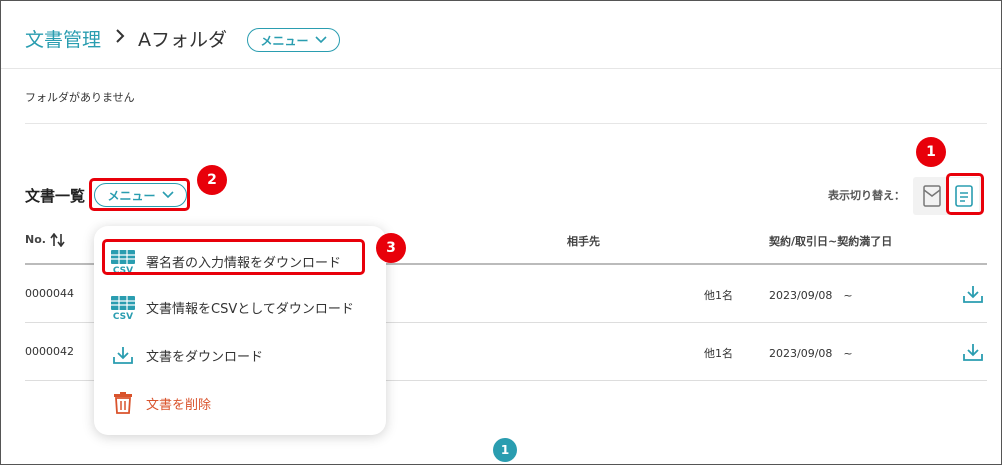 The width and height of the screenshot is (1002, 465). Describe the element at coordinates (284, 40) in the screenshot. I see `folder-menu-label: メニュー` at that location.